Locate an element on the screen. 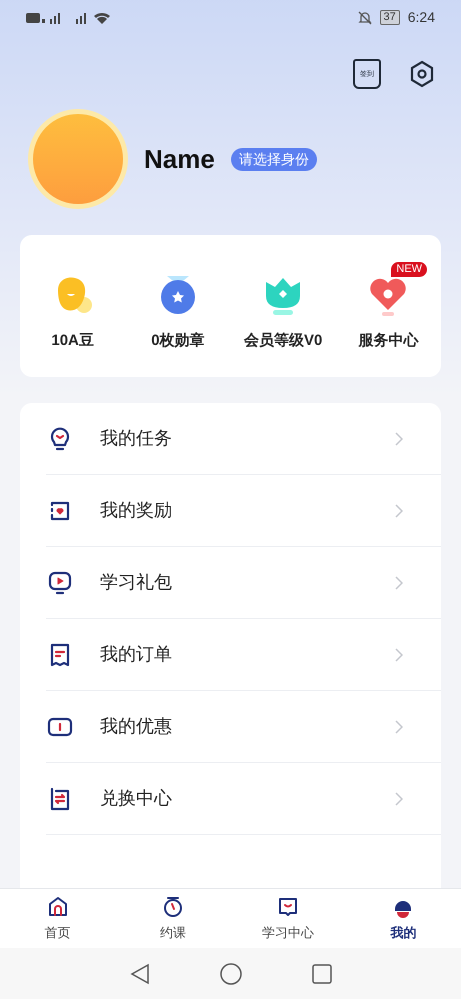  tab-item: 约课 is located at coordinates (172, 918).